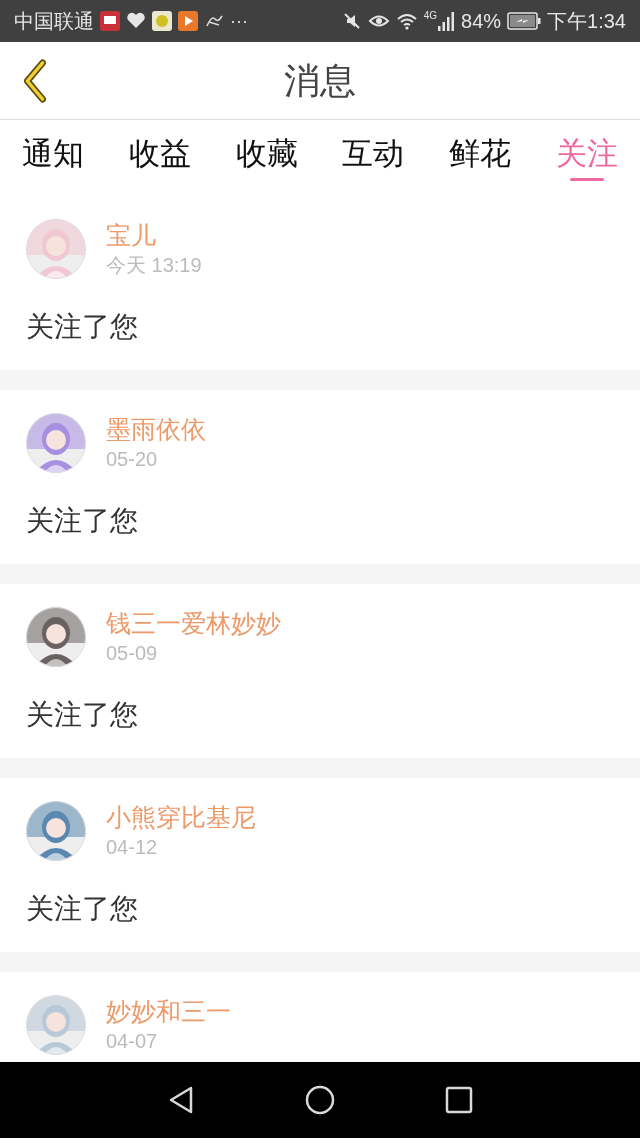 This screenshot has height=1138, width=640. What do you see at coordinates (132, 653) in the screenshot?
I see `message-time: 05-09` at bounding box center [132, 653].